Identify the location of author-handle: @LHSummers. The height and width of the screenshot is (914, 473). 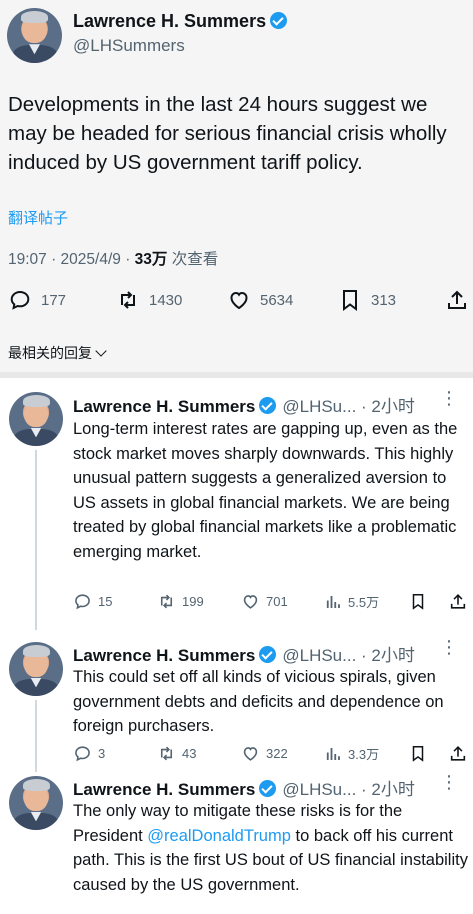
(129, 46).